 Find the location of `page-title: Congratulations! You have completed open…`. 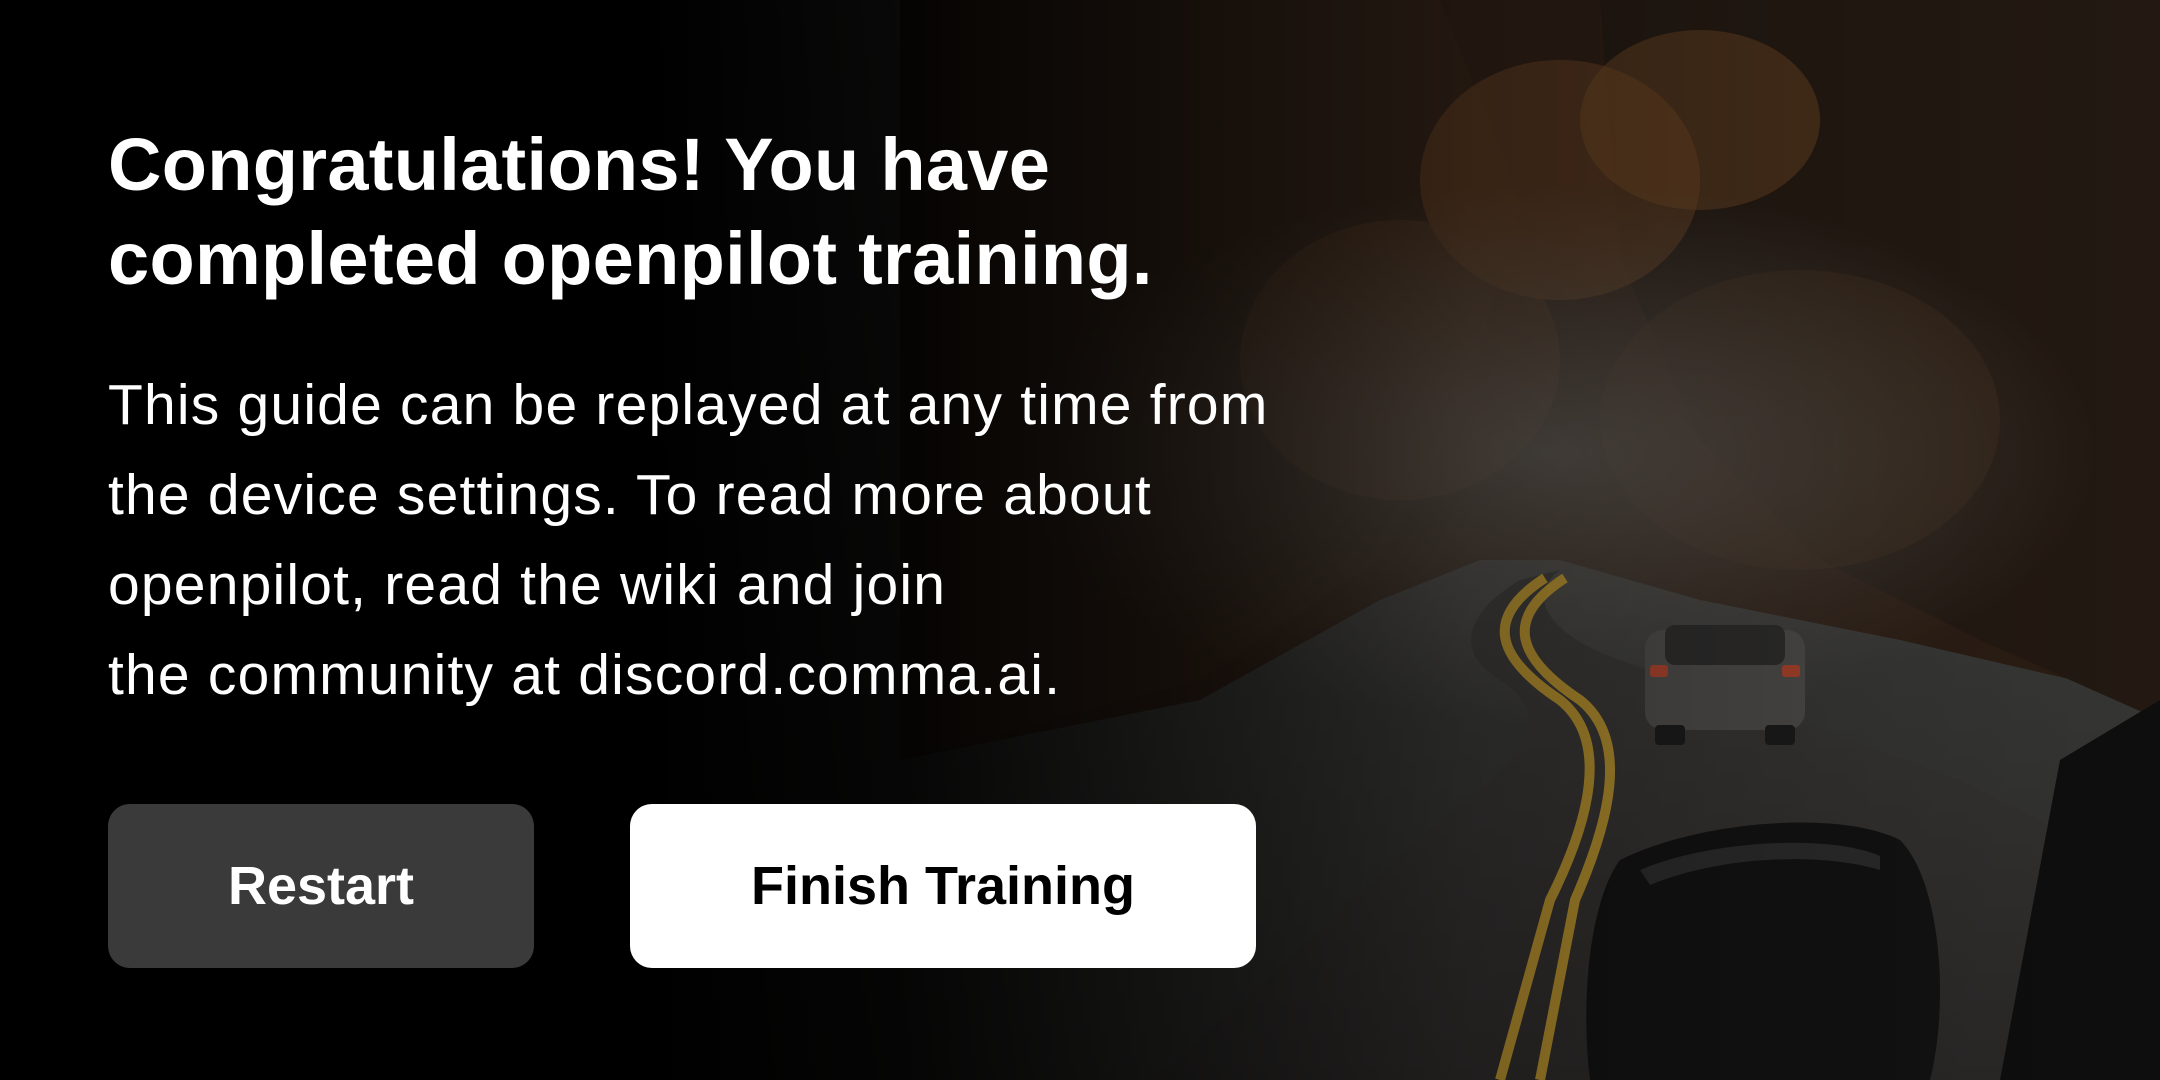

page-title: Congratulations! You have completed open… is located at coordinates (808, 212).